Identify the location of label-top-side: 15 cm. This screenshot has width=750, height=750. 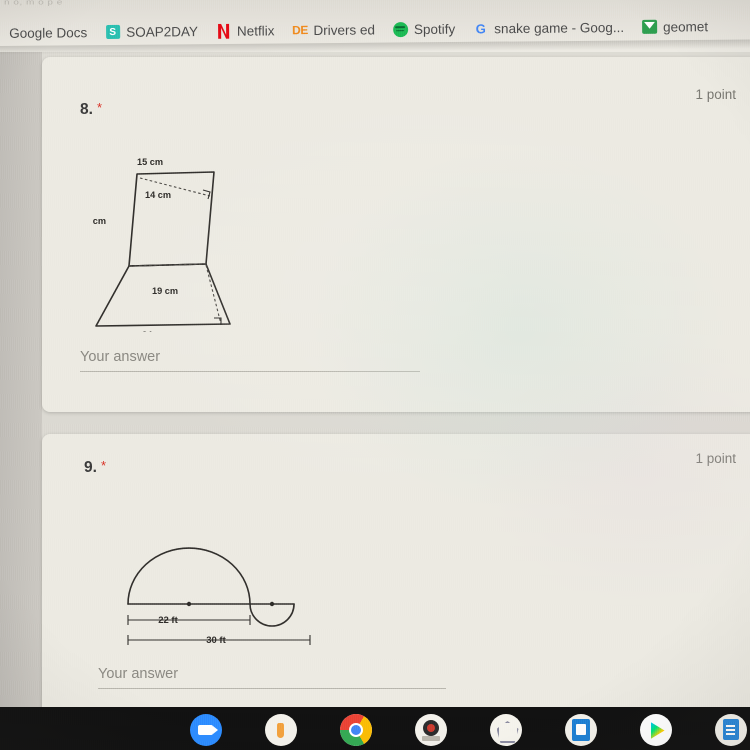
(150, 162).